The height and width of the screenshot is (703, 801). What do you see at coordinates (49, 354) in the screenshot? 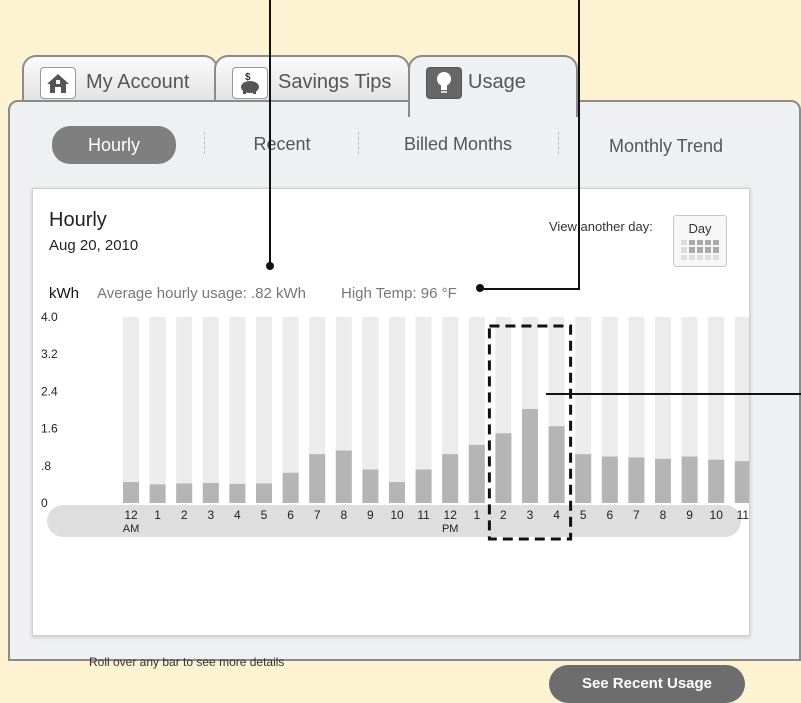
I see `y-tick-label: 3.2` at bounding box center [49, 354].